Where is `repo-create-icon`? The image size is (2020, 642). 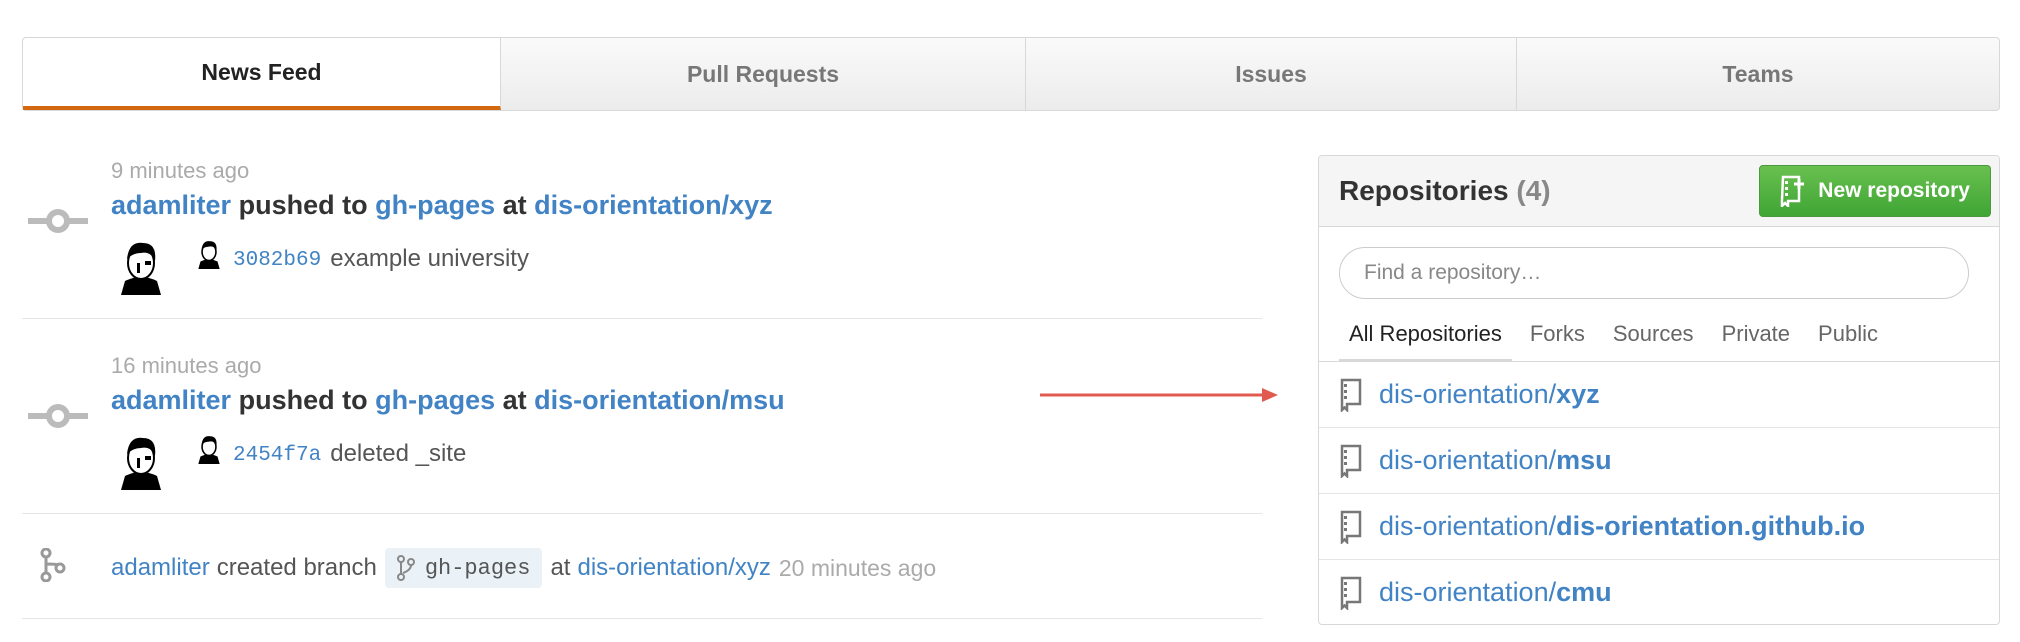
repo-create-icon is located at coordinates (1793, 191).